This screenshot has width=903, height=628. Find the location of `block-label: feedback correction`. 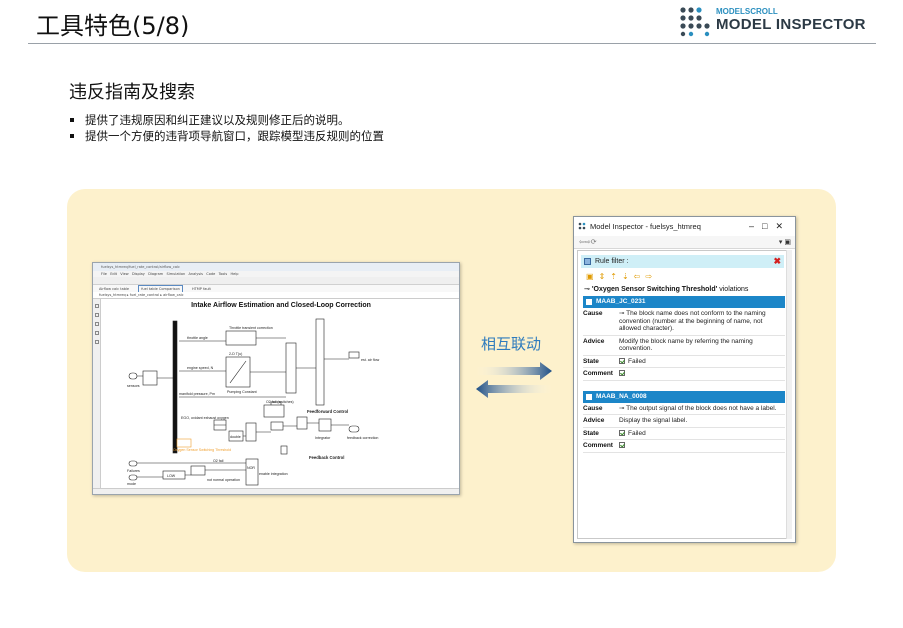

block-label: feedback correction is located at coordinates (362, 438).